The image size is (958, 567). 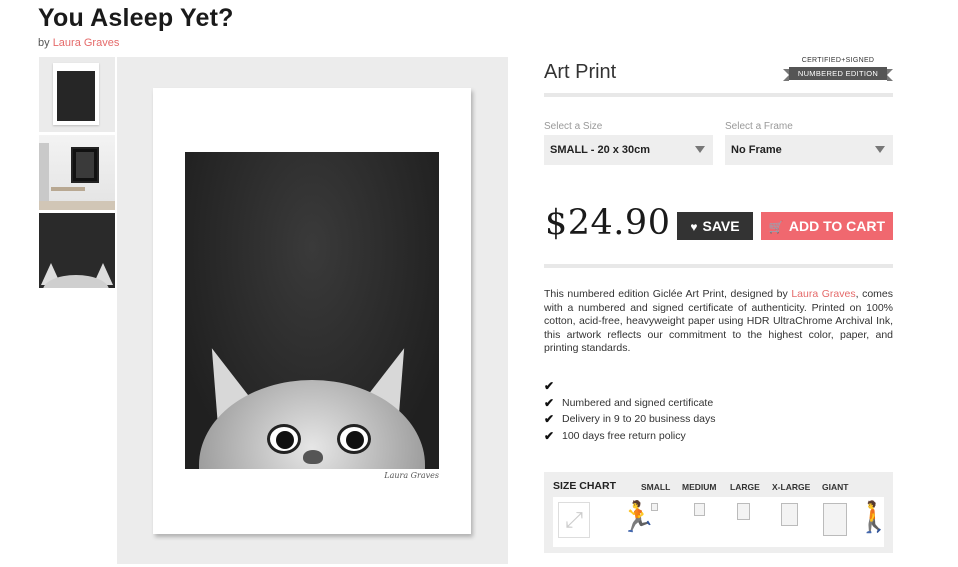 What do you see at coordinates (756, 150) in the screenshot?
I see `frame-select-value: No Frame` at bounding box center [756, 150].